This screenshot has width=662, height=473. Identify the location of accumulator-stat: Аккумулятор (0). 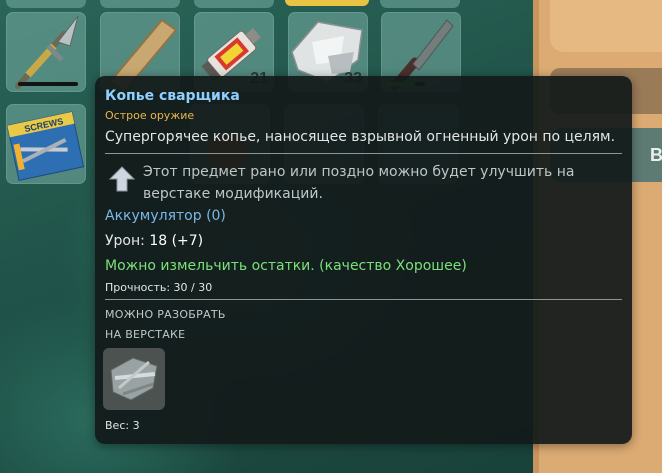
(165, 216).